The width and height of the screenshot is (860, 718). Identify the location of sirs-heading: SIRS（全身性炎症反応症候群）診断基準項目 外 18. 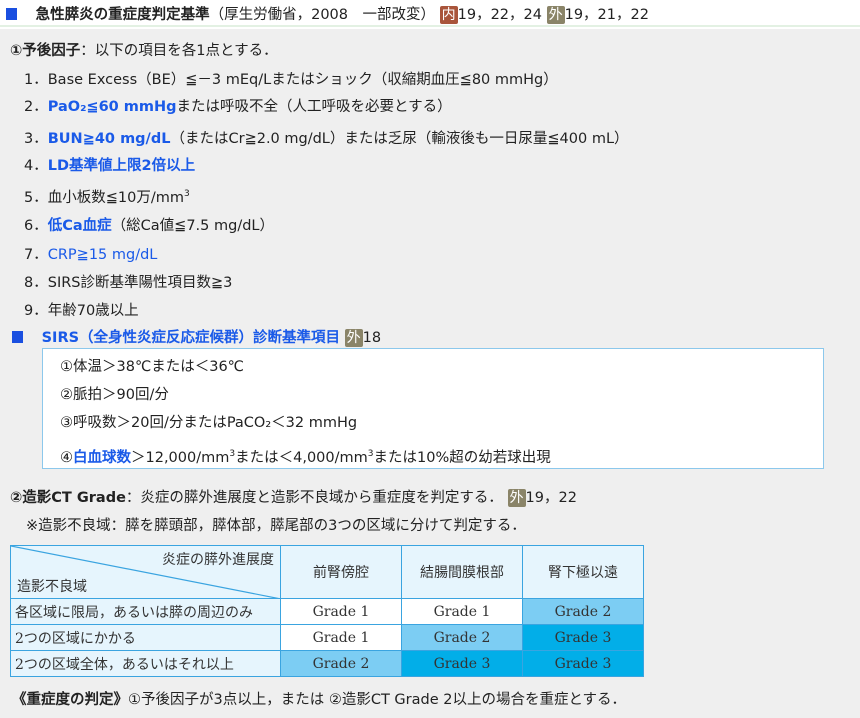
(196, 336).